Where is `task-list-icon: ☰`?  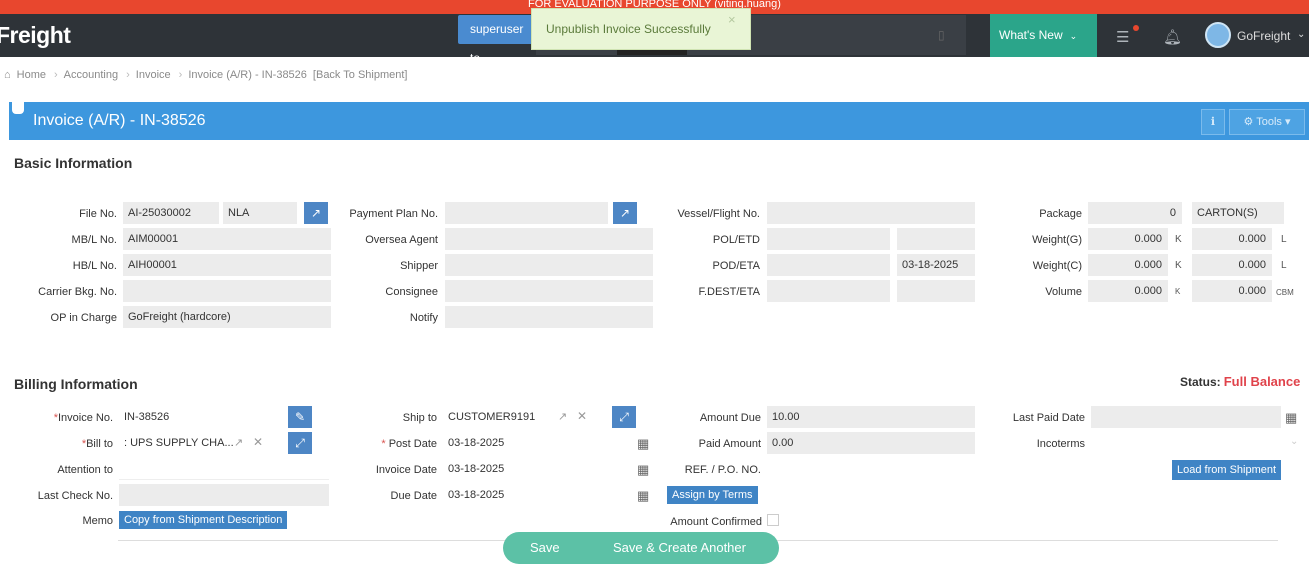
task-list-icon: ☰ is located at coordinates (1122, 37).